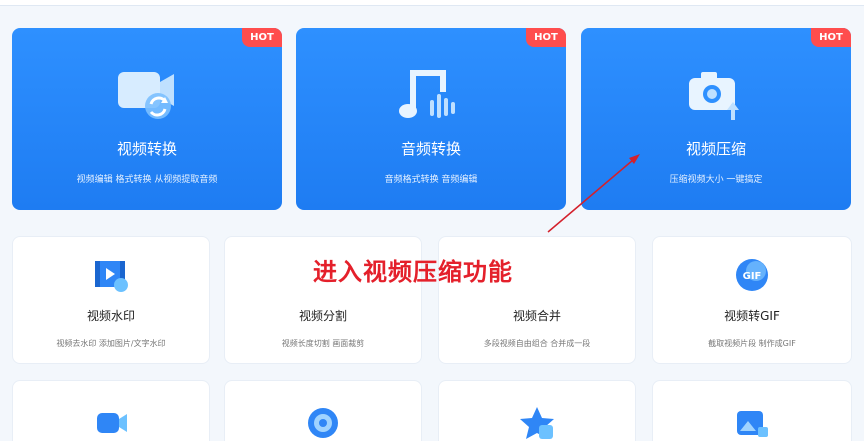 The height and width of the screenshot is (441, 864). What do you see at coordinates (715, 149) in the screenshot?
I see `feature-title: 视频压缩` at bounding box center [715, 149].